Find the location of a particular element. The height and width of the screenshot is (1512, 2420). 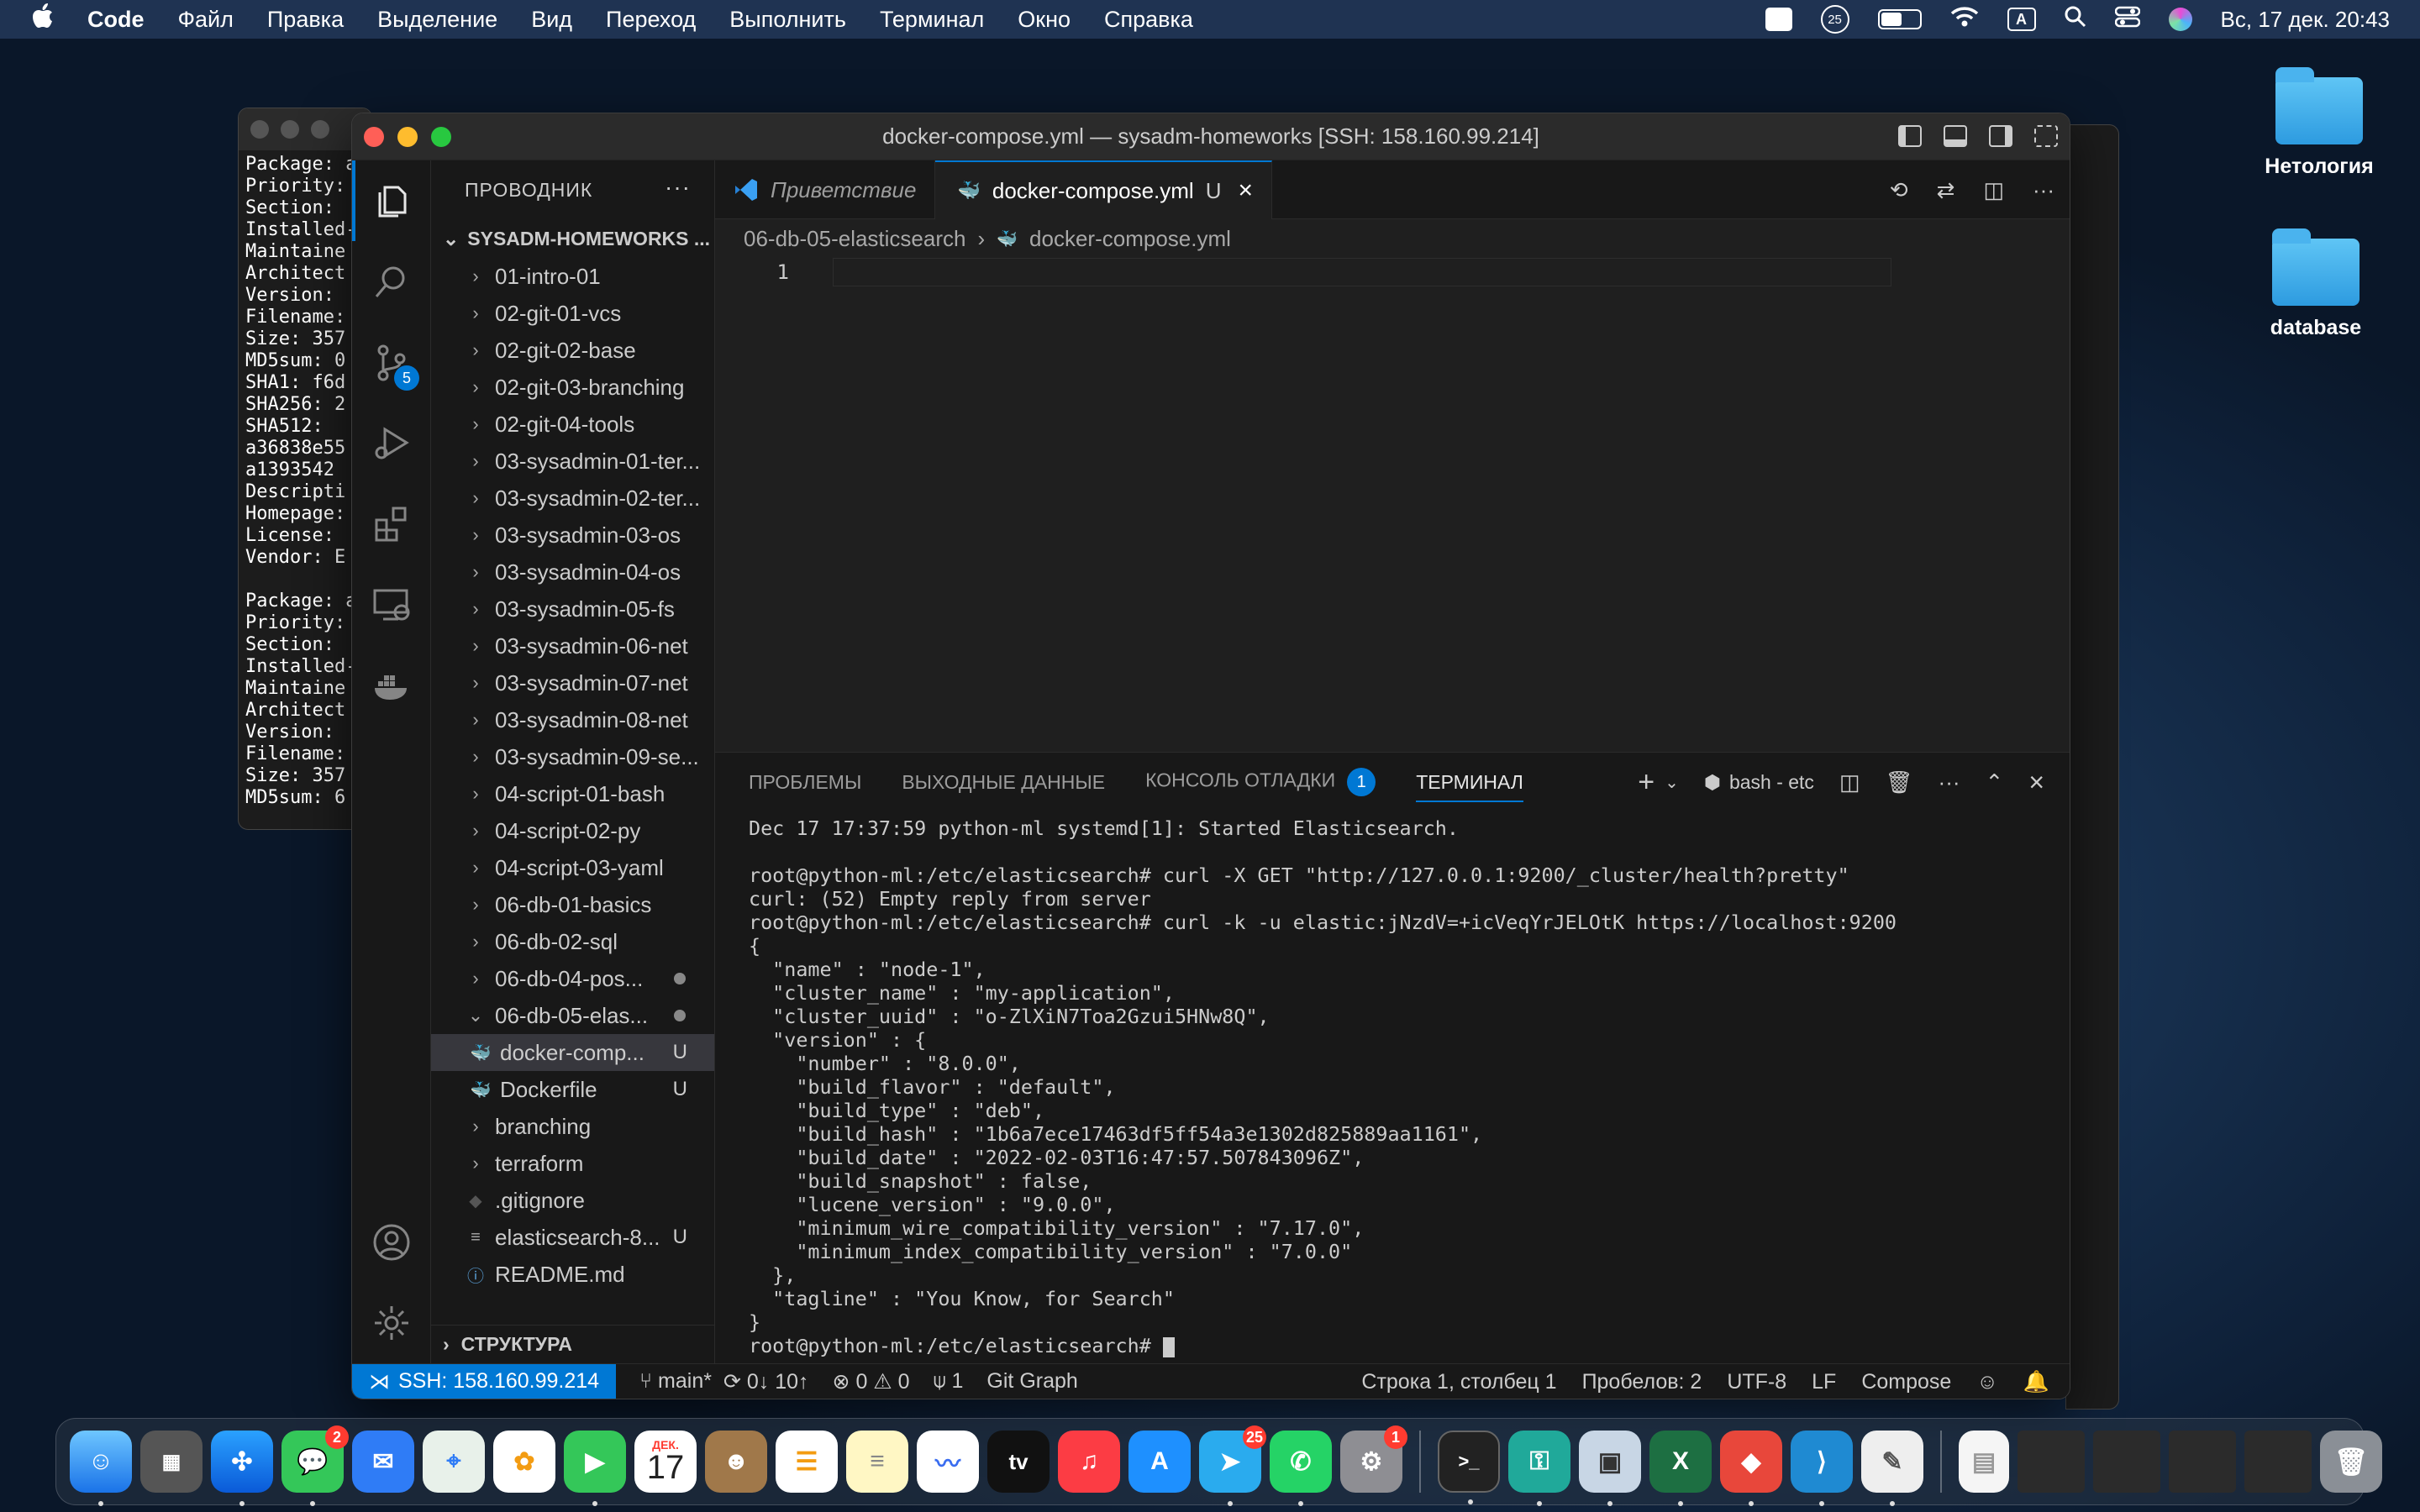

menu-go: Переход is located at coordinates (651, 20).